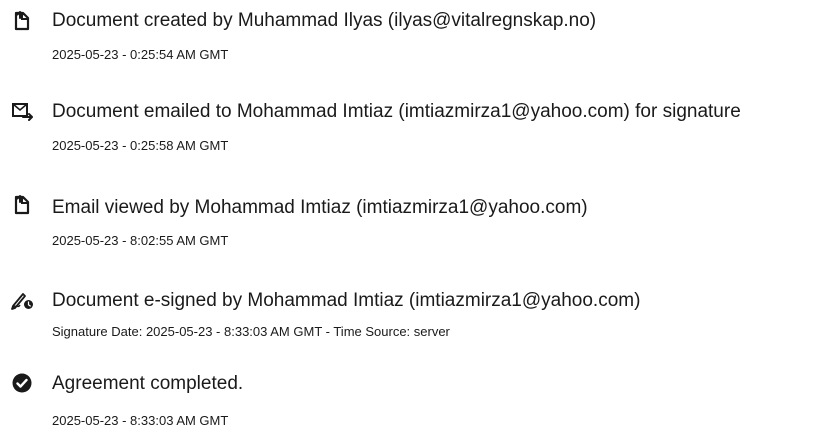 This screenshot has height=437, width=833. Describe the element at coordinates (22, 383) in the screenshot. I see `check-circle-icon` at that location.